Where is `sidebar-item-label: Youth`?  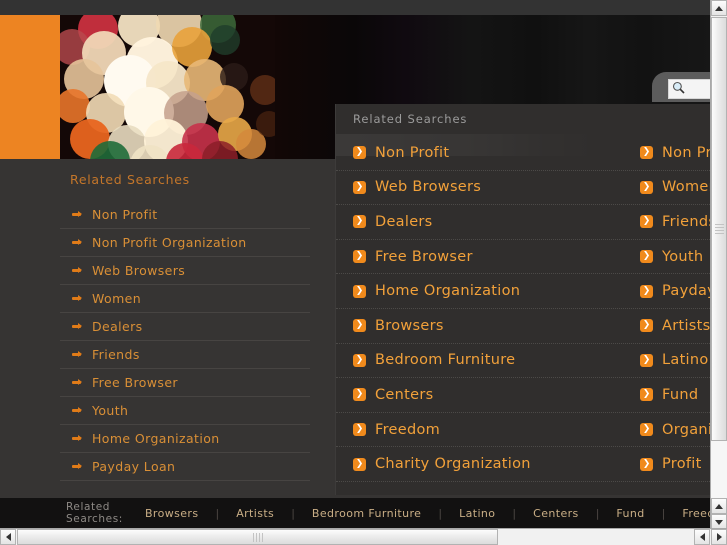
sidebar-item-label: Youth is located at coordinates (110, 410).